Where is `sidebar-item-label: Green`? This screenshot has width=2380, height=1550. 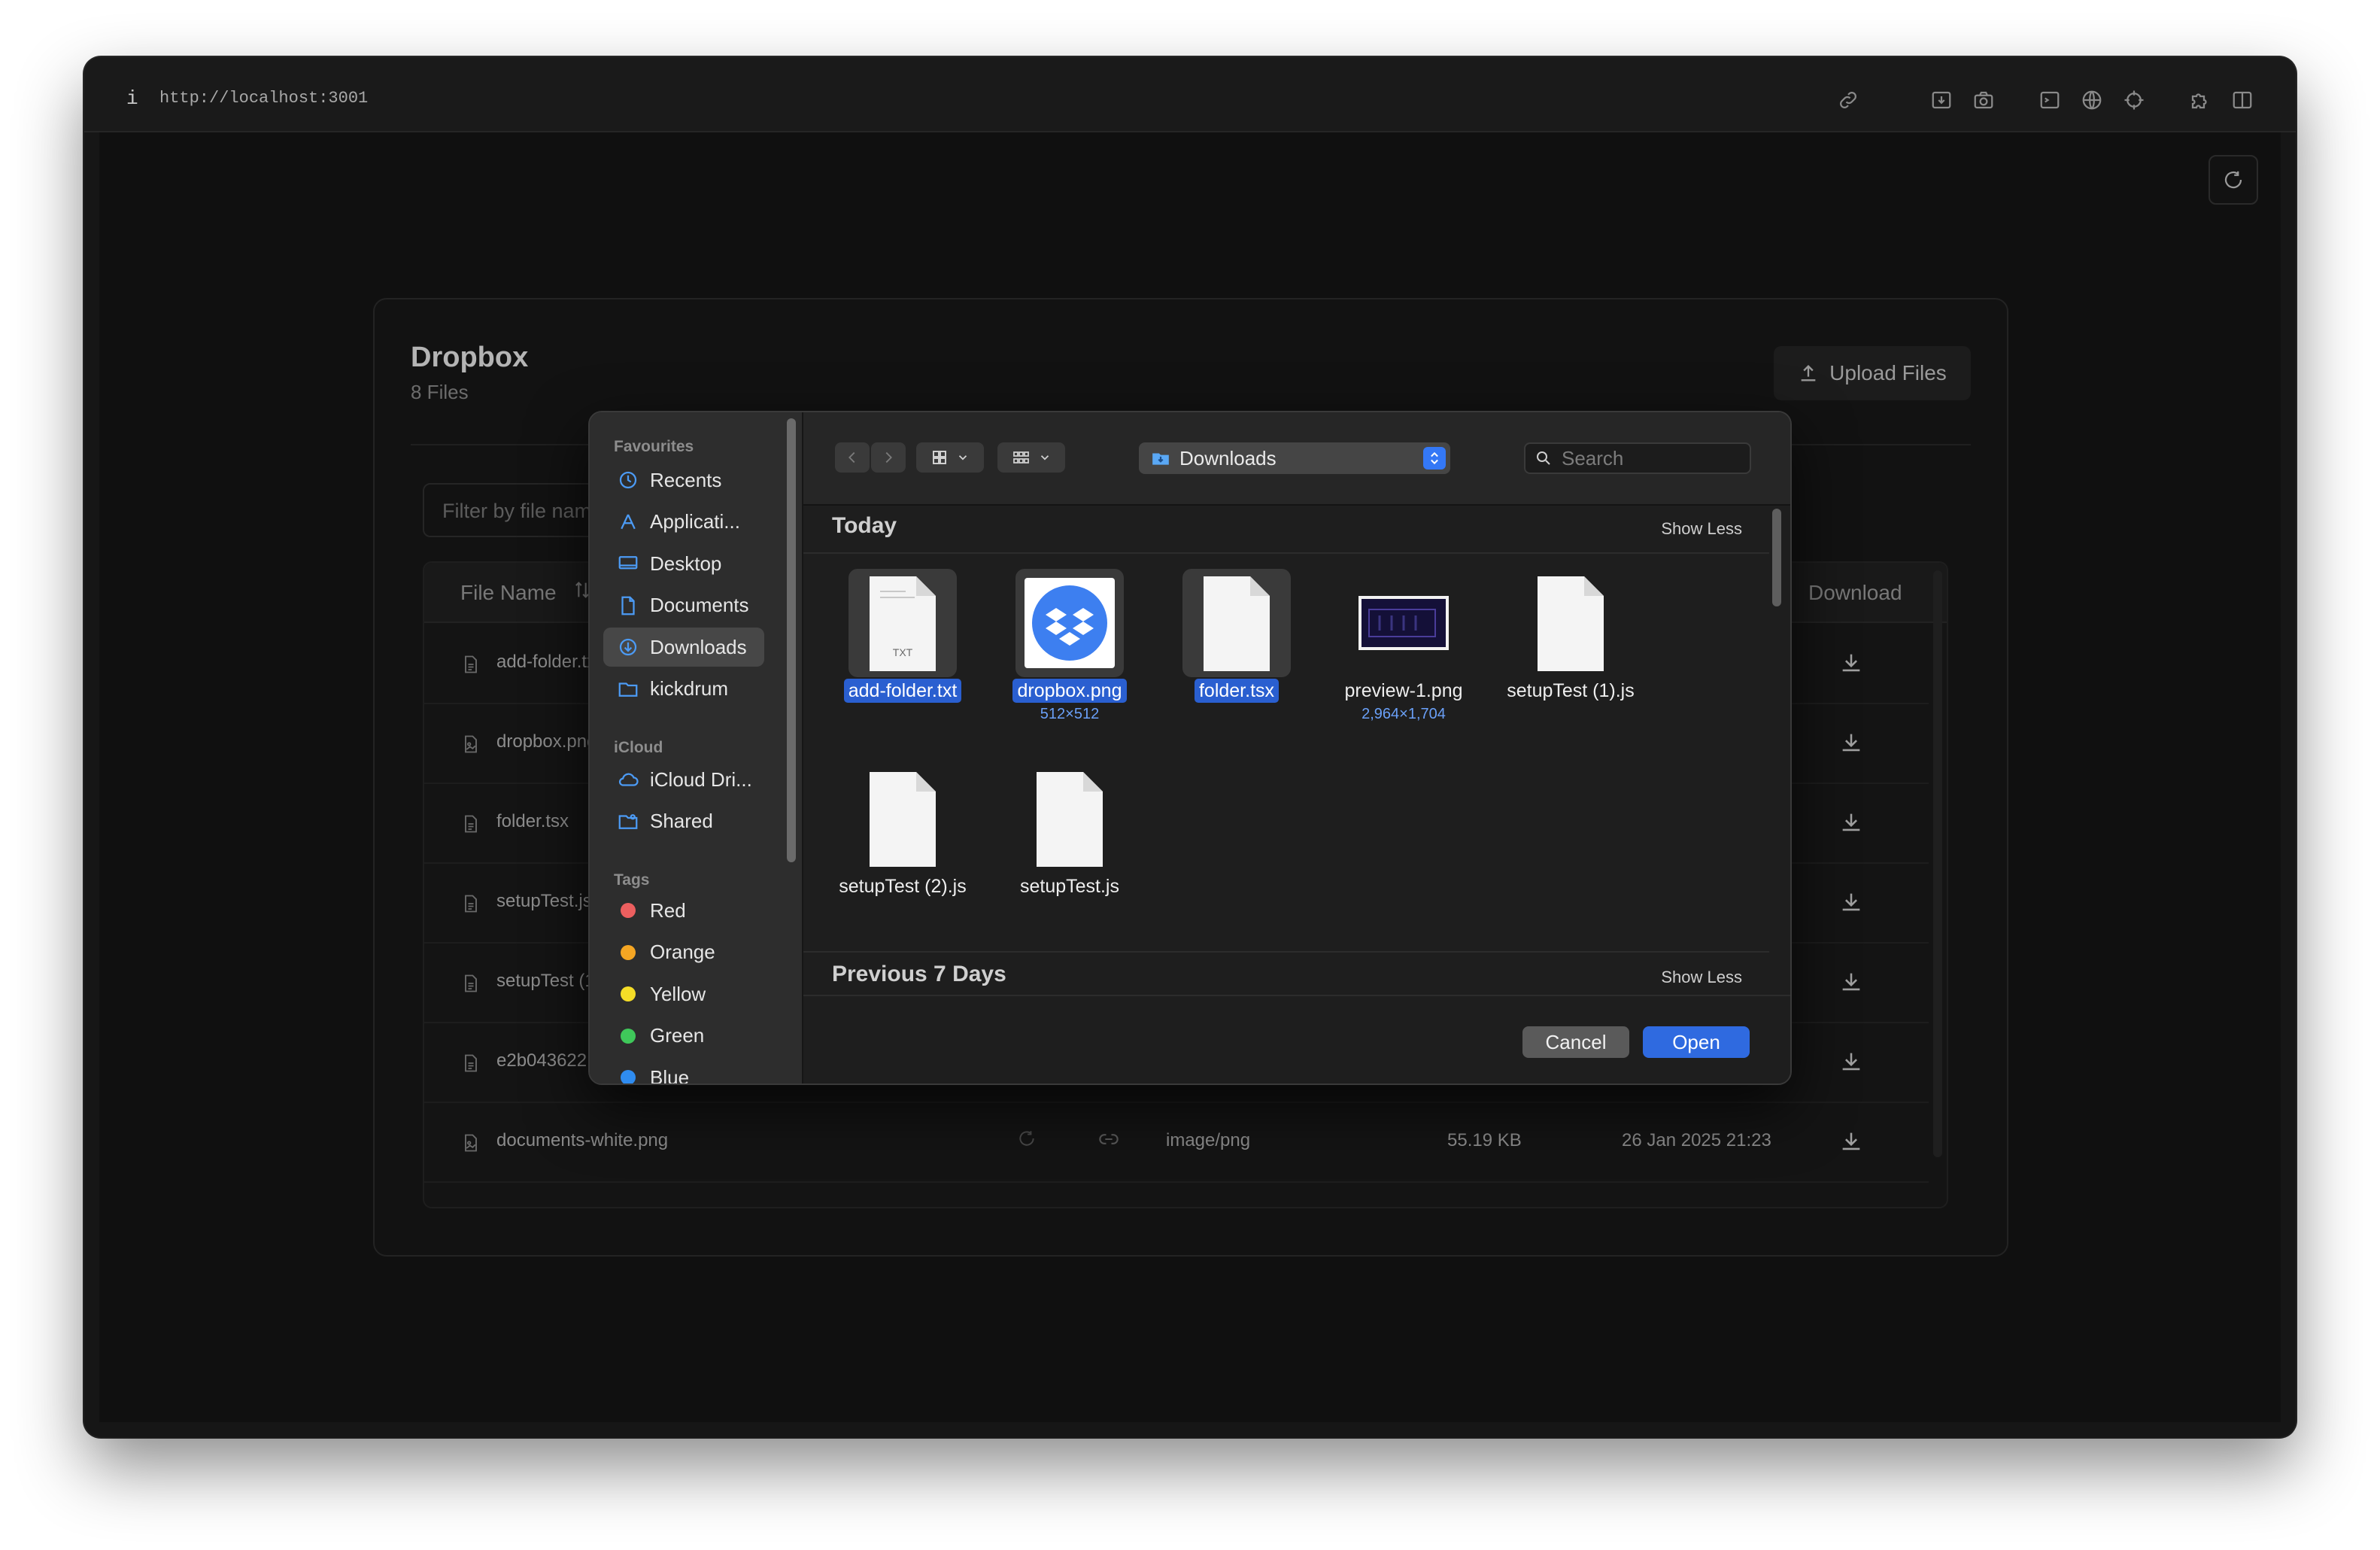
sidebar-item-label: Green is located at coordinates (677, 1035).